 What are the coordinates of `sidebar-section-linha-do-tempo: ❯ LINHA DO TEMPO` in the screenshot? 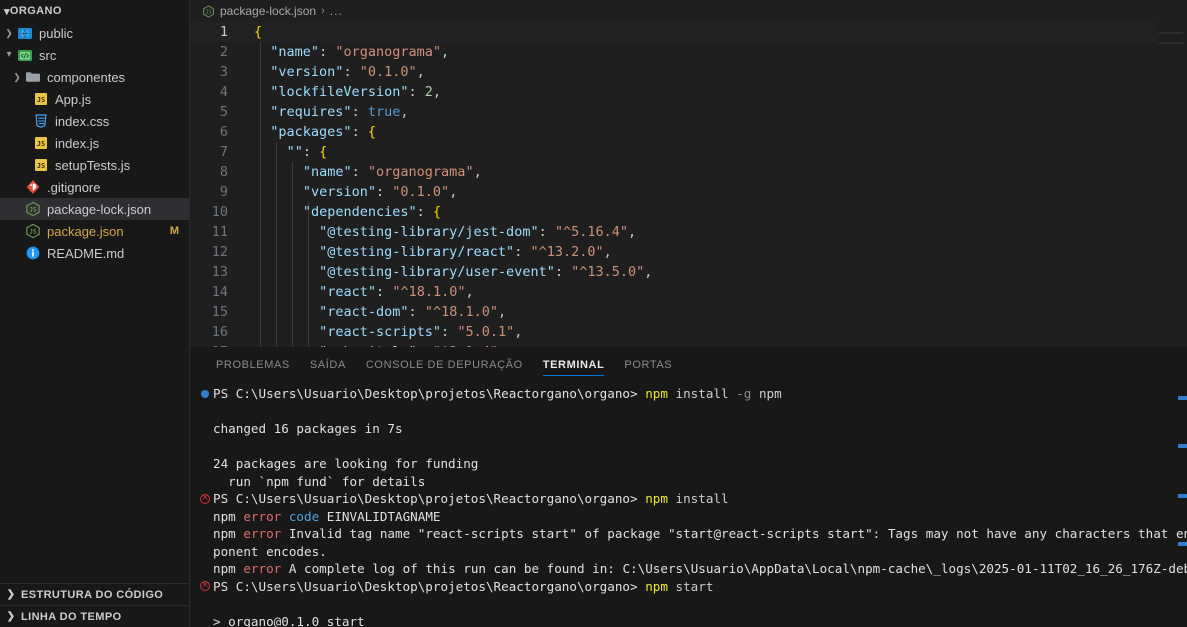 It's located at (94, 616).